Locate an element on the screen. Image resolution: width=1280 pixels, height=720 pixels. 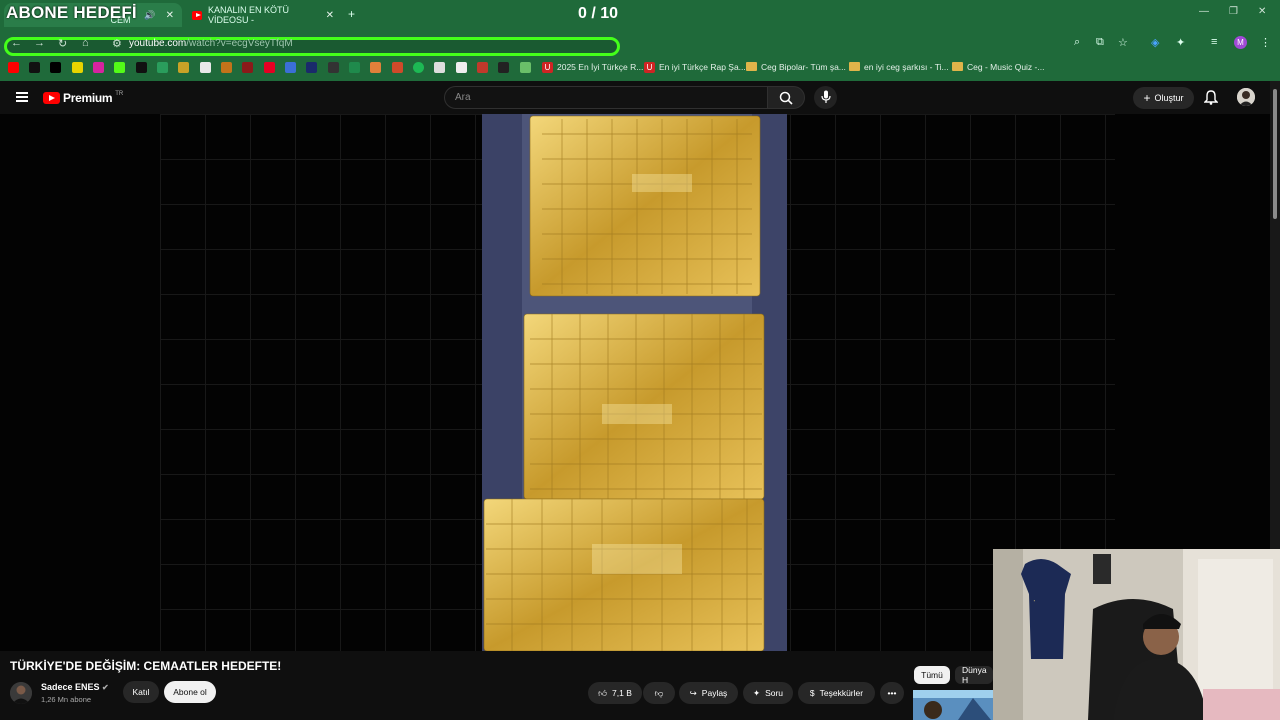
svg-text: ᐧ is located at coordinates (1034, 601).